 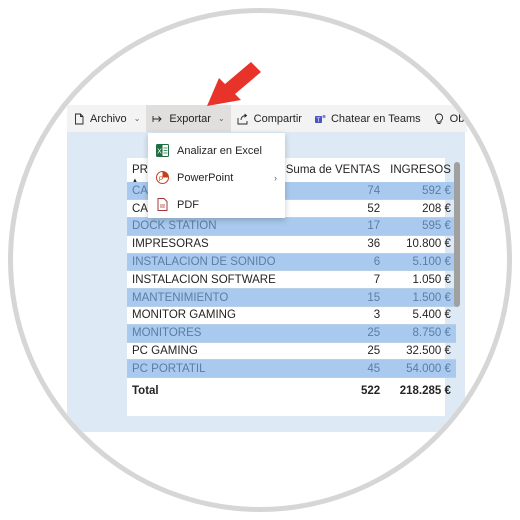 I want to click on red-arrow-icon, so click(x=234, y=84).